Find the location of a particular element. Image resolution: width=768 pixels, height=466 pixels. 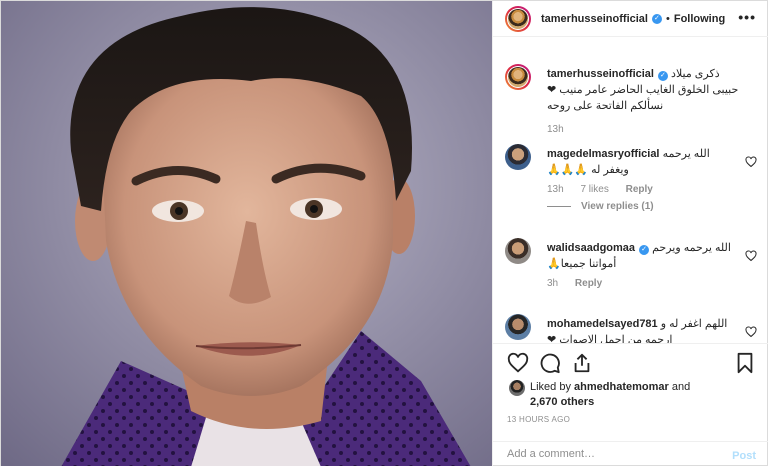

comment-time: 13h is located at coordinates (555, 189).